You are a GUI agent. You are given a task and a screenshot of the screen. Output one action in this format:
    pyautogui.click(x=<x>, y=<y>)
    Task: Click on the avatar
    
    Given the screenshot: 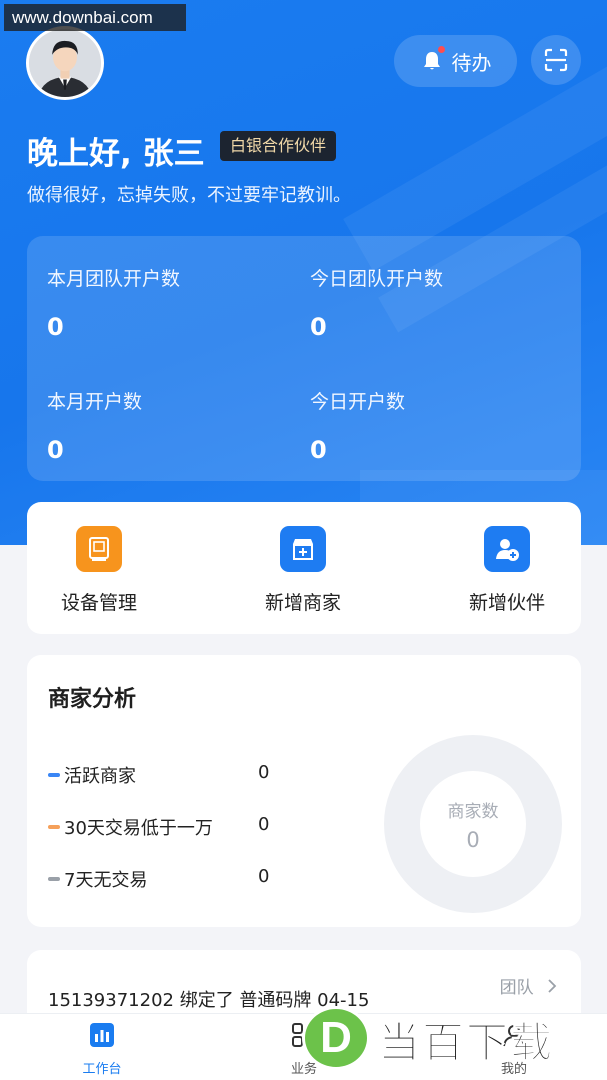 What is the action you would take?
    pyautogui.click(x=65, y=63)
    